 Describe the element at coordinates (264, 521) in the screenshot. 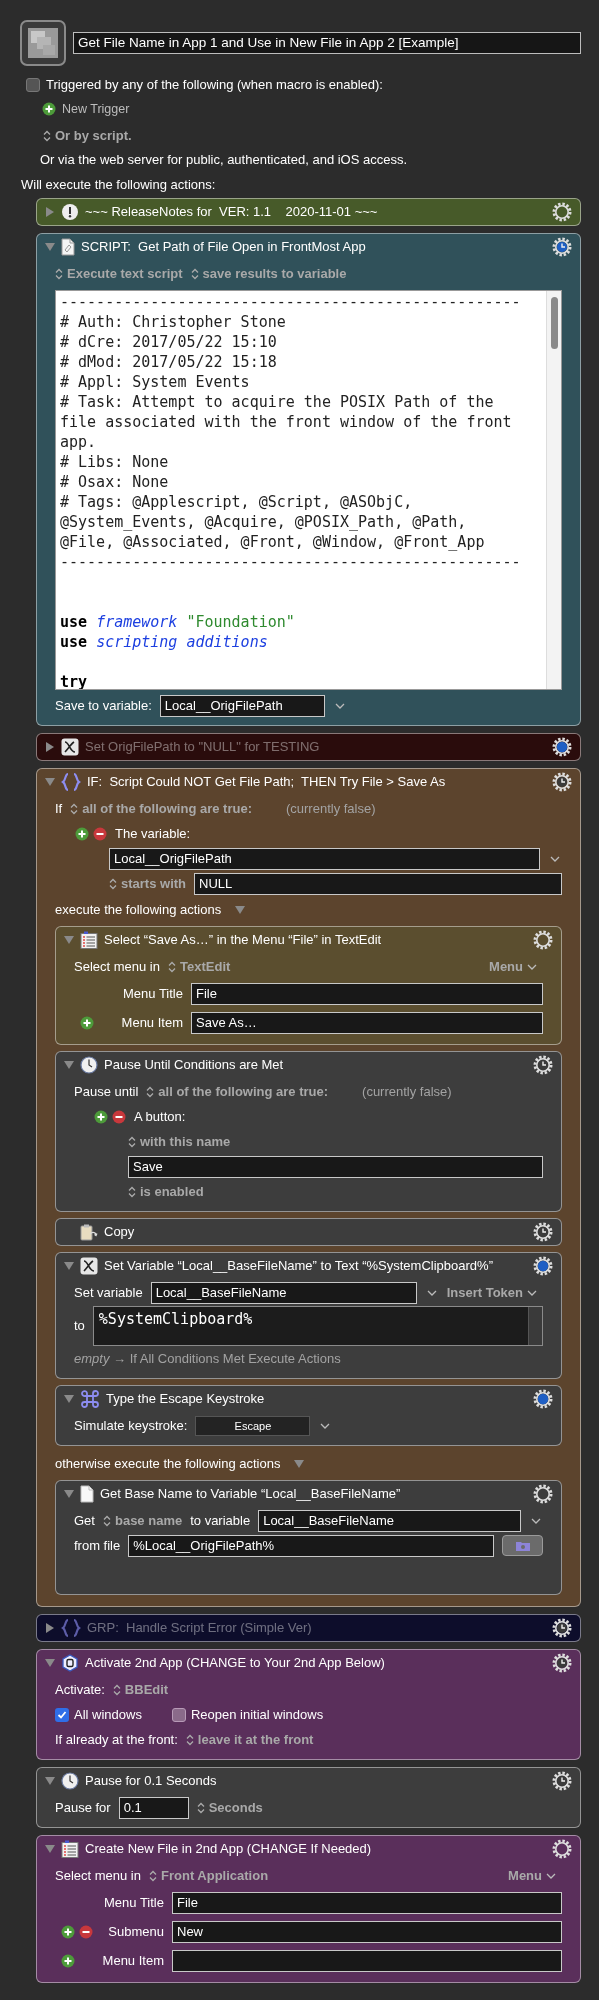

I see `code-line: @System_Events, @Acquire, @POSIX_Path, @Path,` at that location.